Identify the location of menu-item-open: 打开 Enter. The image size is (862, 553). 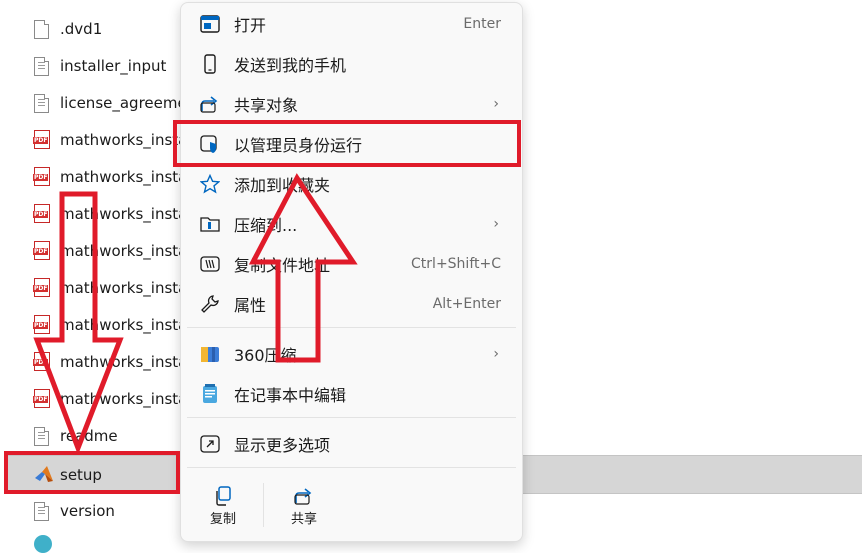
(351, 24).